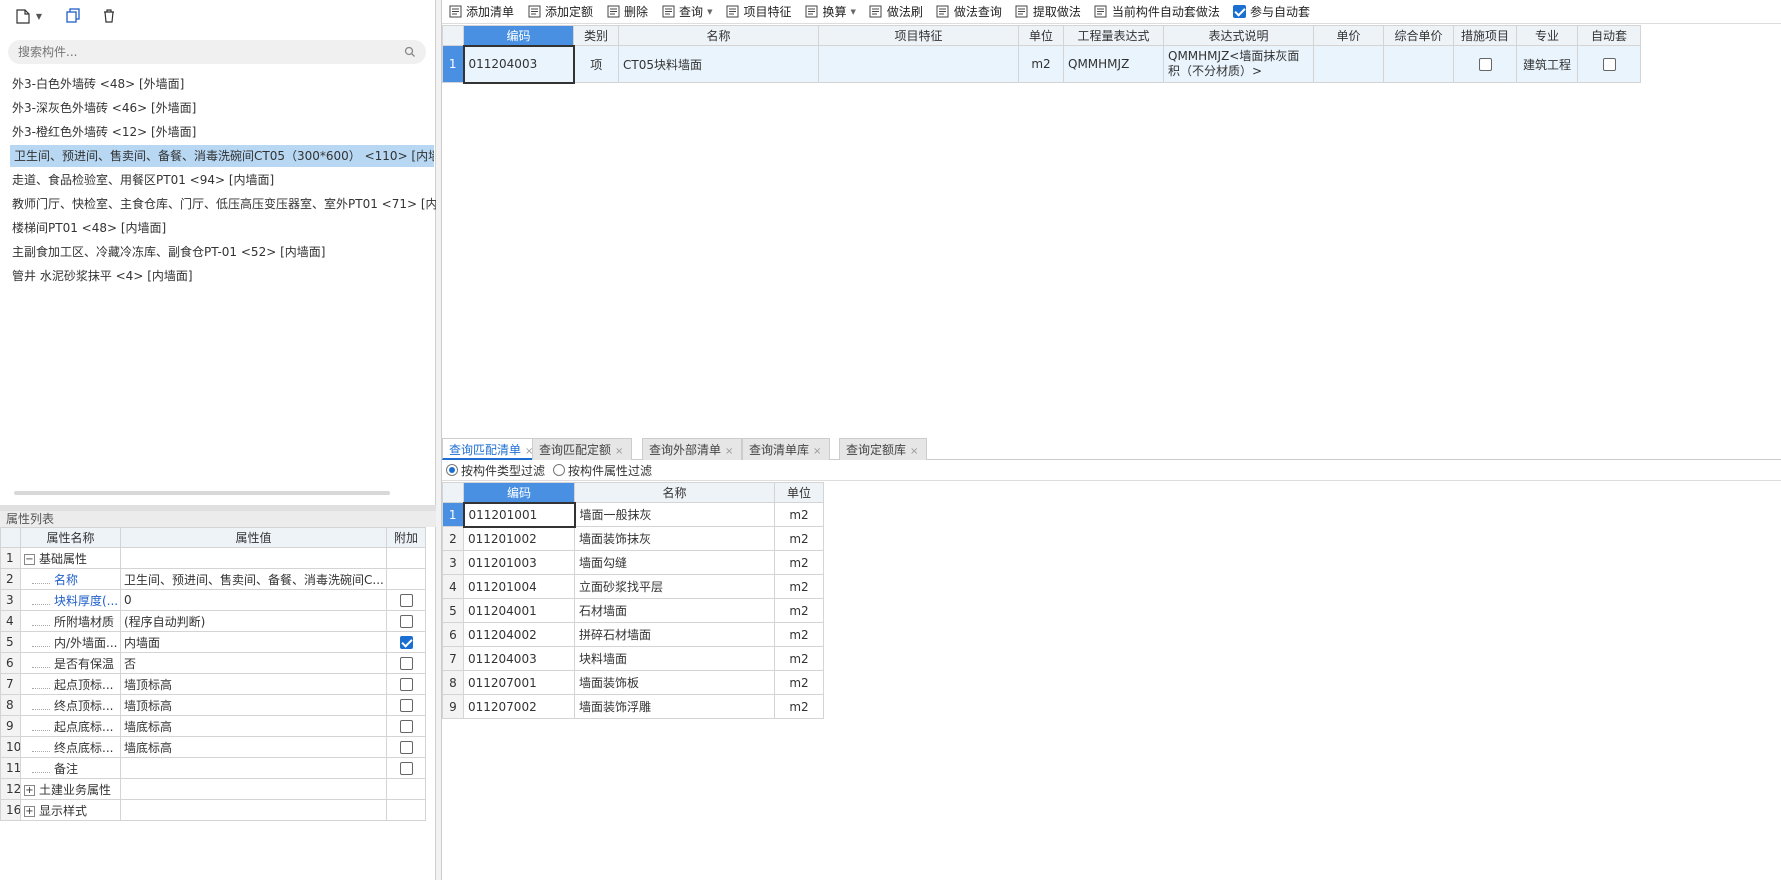  Describe the element at coordinates (104, 132) in the screenshot. I see `component-list-item: 外3-橙红色外墙砖 <12> [外墙面]` at that location.